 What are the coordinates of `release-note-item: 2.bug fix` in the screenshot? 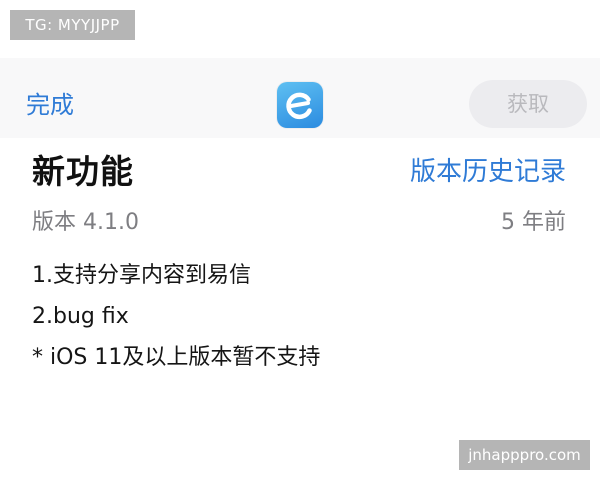 It's located at (80, 316).